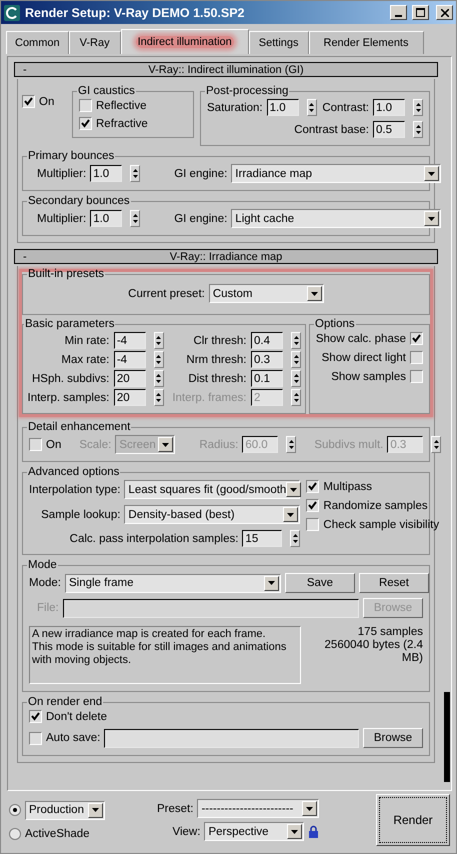 The width and height of the screenshot is (457, 854). Describe the element at coordinates (184, 41) in the screenshot. I see `tab: Indirect illumination` at that location.